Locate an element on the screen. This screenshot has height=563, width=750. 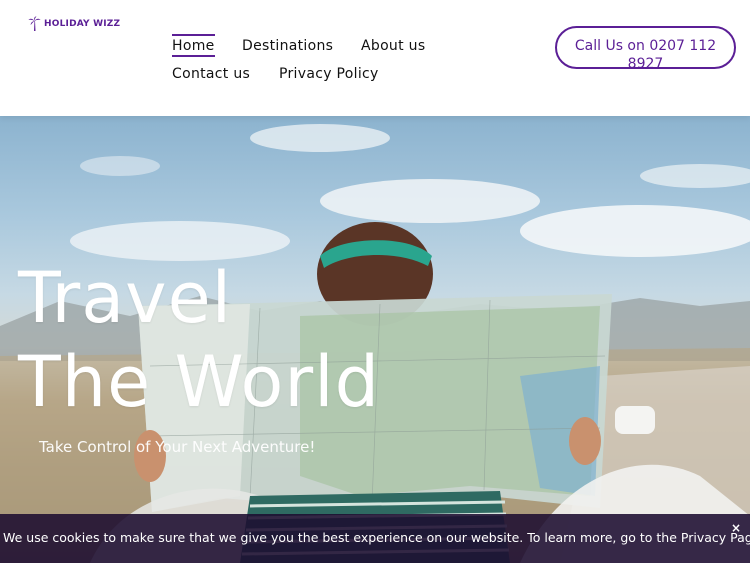
hero-subheadline: Take Control of Your Next Adventure! is located at coordinates (177, 447).